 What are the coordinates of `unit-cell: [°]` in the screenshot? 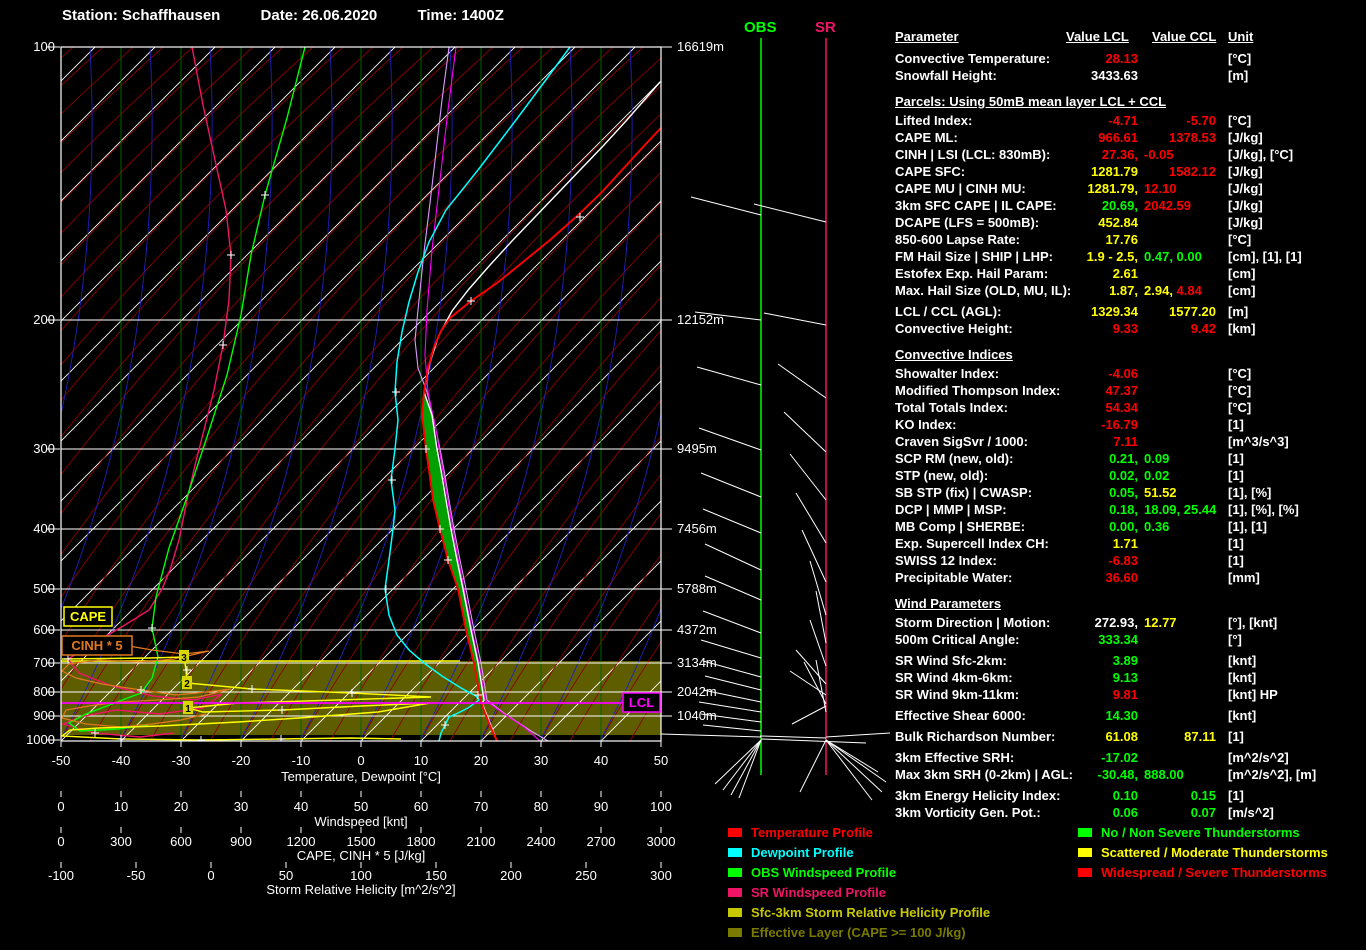 It's located at (1235, 639).